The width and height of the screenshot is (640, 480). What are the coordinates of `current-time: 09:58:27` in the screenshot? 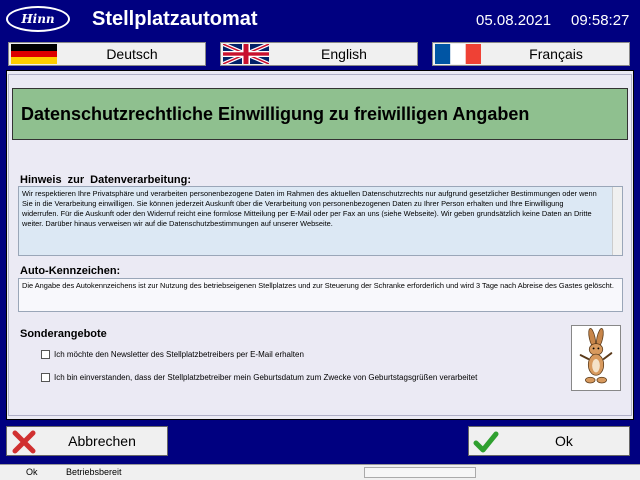 It's located at (600, 20).